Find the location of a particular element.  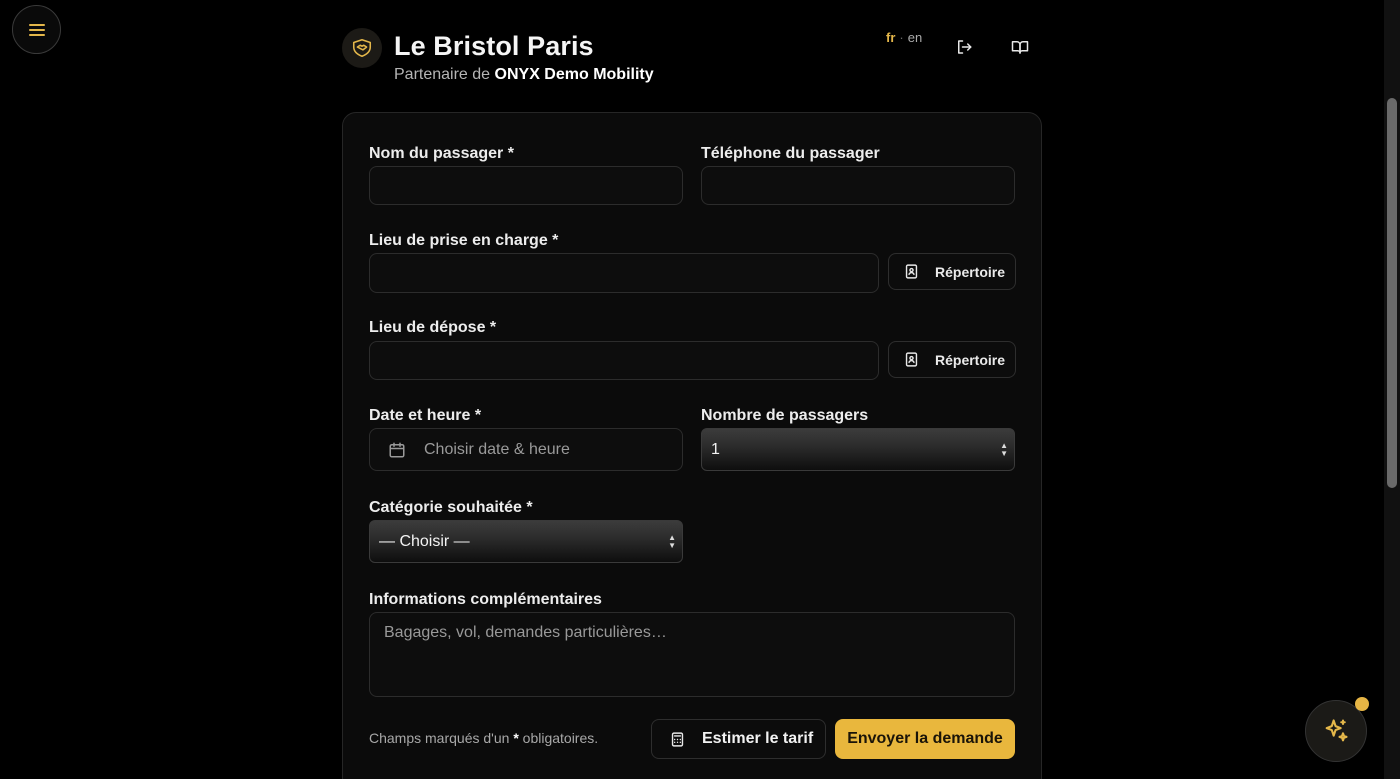

passenger-count-select: 1 ▲ ▼ is located at coordinates (858, 449).